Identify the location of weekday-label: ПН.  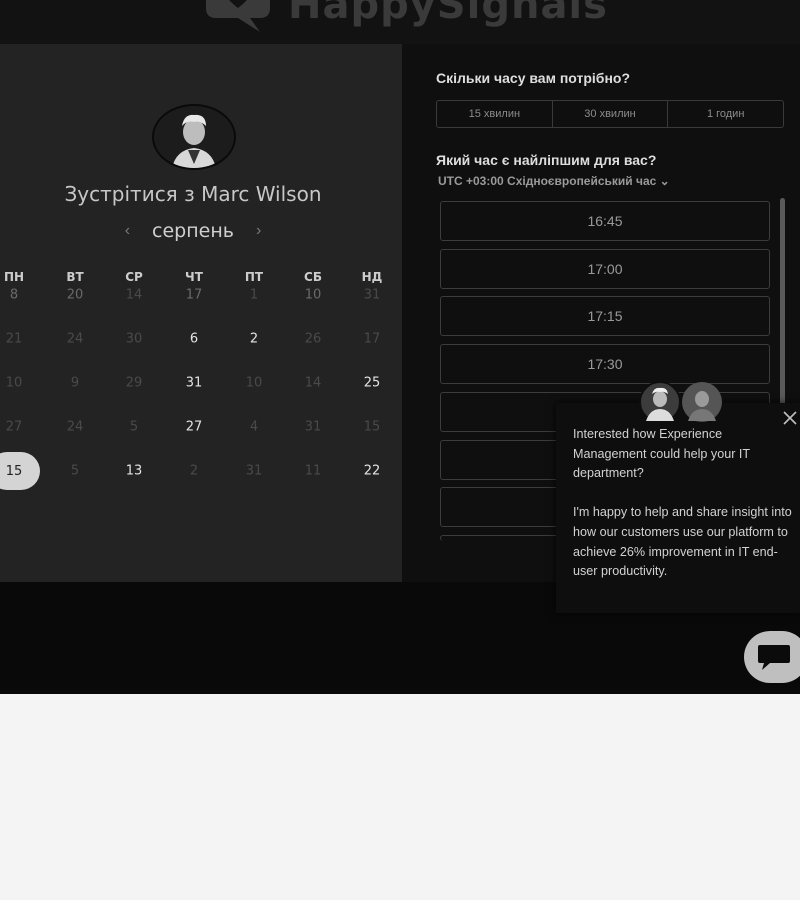
(14, 277).